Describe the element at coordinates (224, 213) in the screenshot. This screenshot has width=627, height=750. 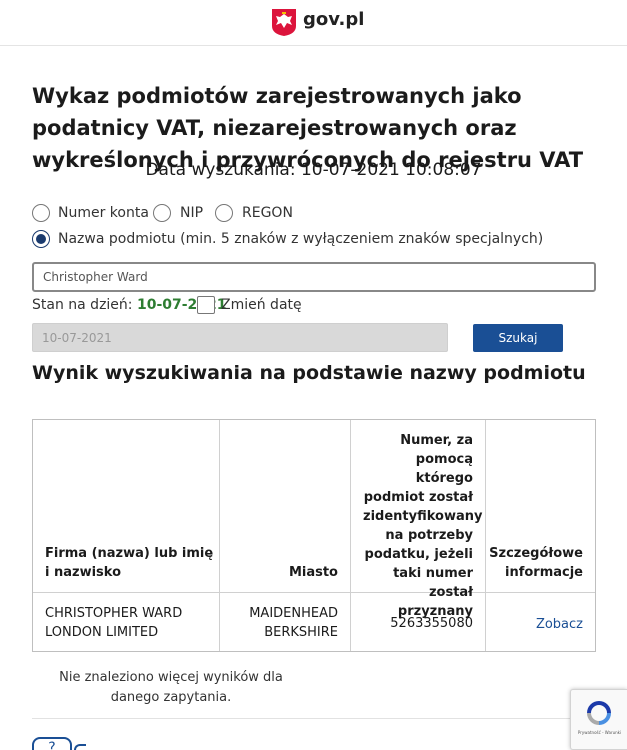
I see `radio-regon` at that location.